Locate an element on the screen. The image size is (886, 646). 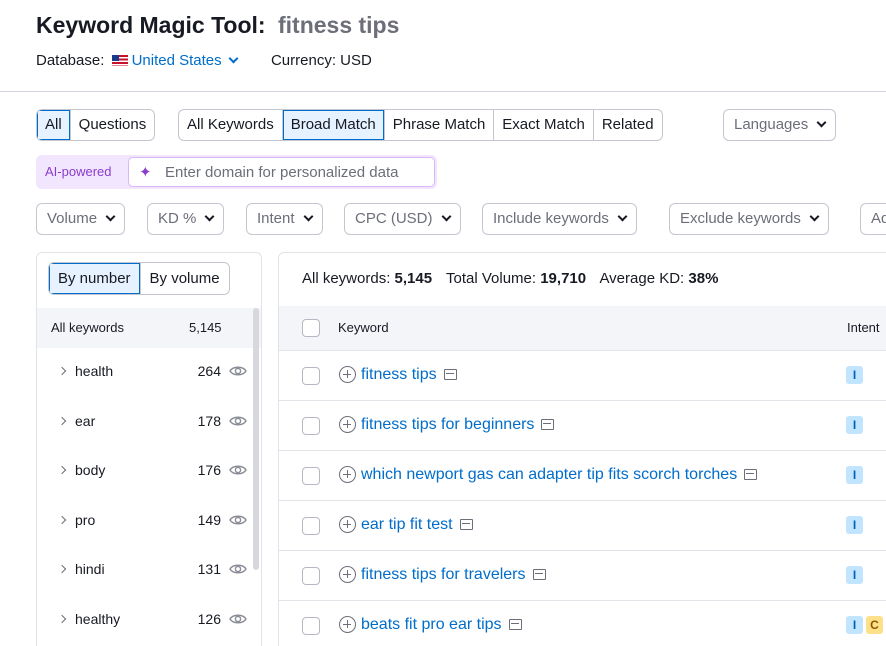
include-keywords-filter: Include keywords is located at coordinates (559, 219).